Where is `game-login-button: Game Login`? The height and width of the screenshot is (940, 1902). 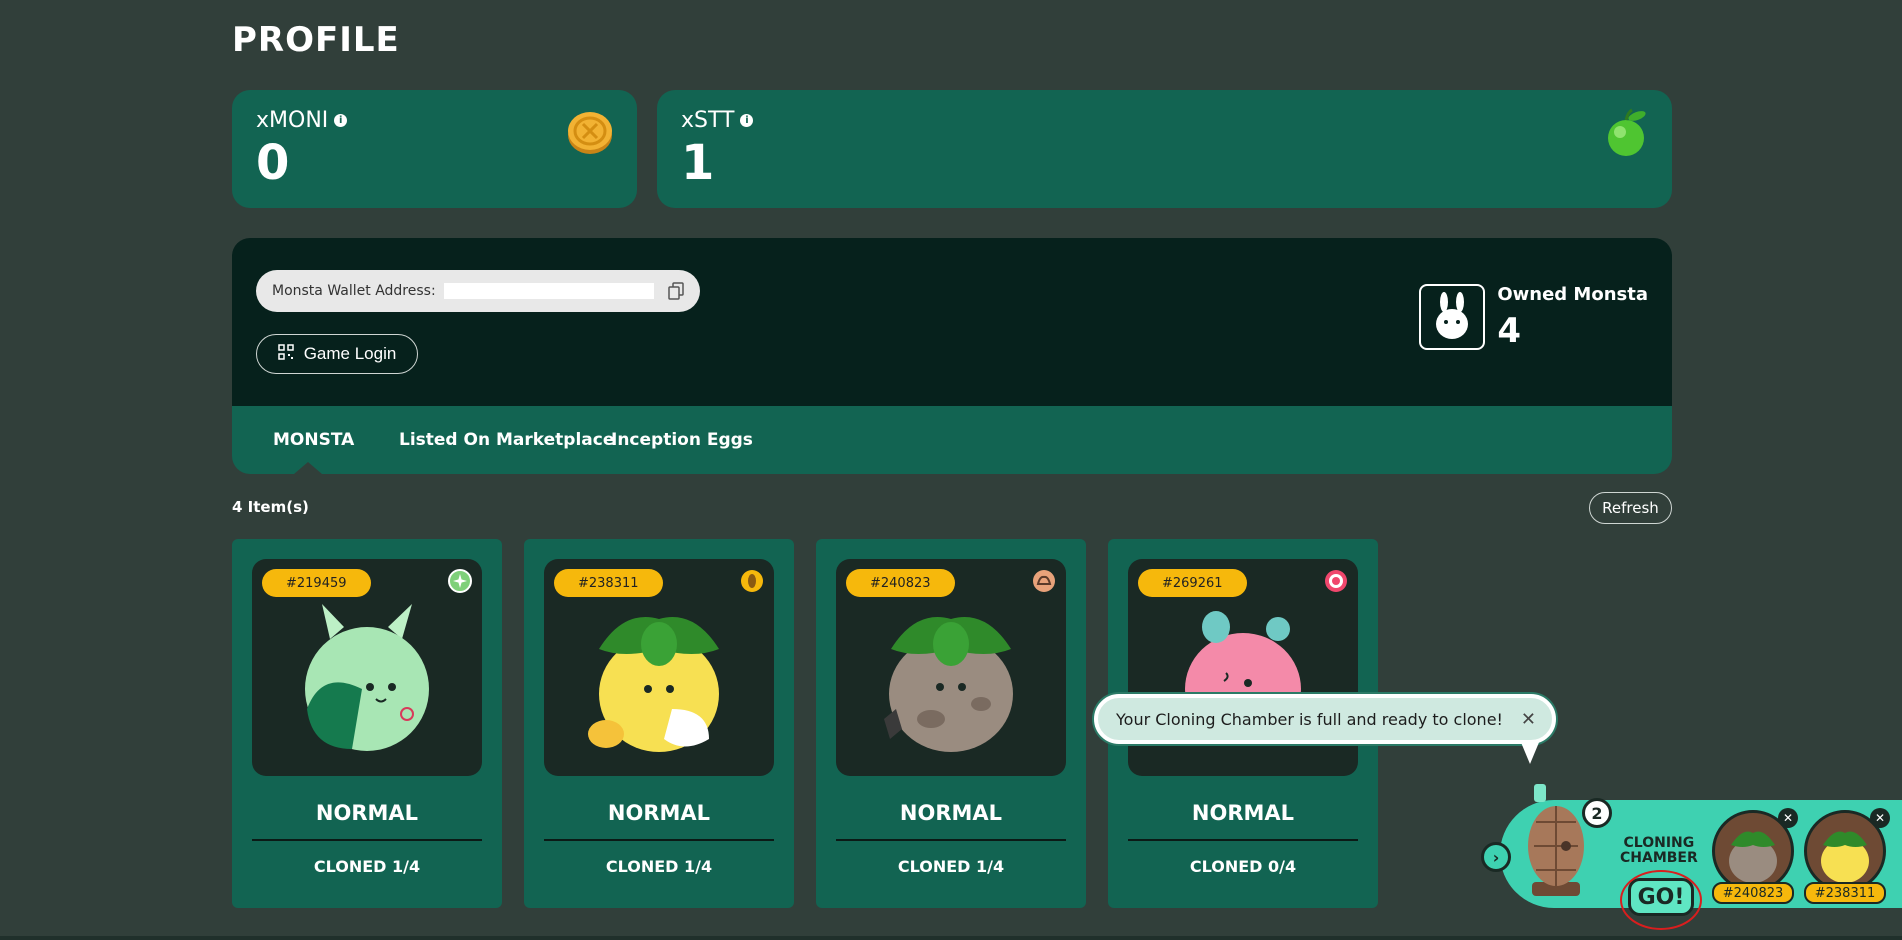
game-login-button: Game Login is located at coordinates (337, 354).